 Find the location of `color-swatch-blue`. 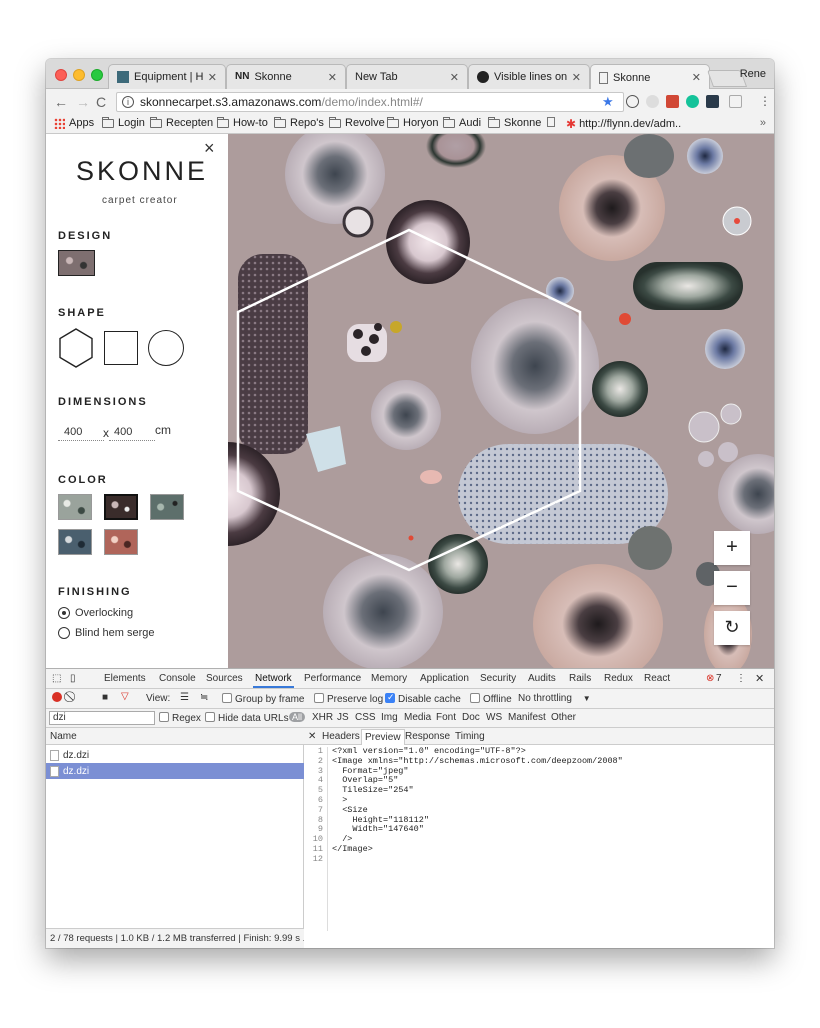

color-swatch-blue is located at coordinates (75, 542).